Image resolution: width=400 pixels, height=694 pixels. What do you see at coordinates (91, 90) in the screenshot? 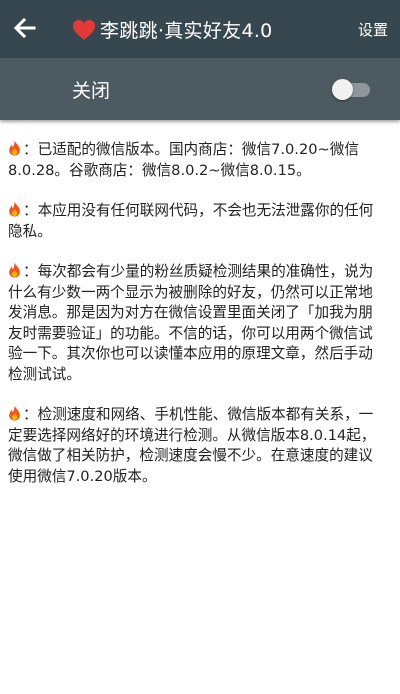
I see `switch-label: 关闭` at bounding box center [91, 90].